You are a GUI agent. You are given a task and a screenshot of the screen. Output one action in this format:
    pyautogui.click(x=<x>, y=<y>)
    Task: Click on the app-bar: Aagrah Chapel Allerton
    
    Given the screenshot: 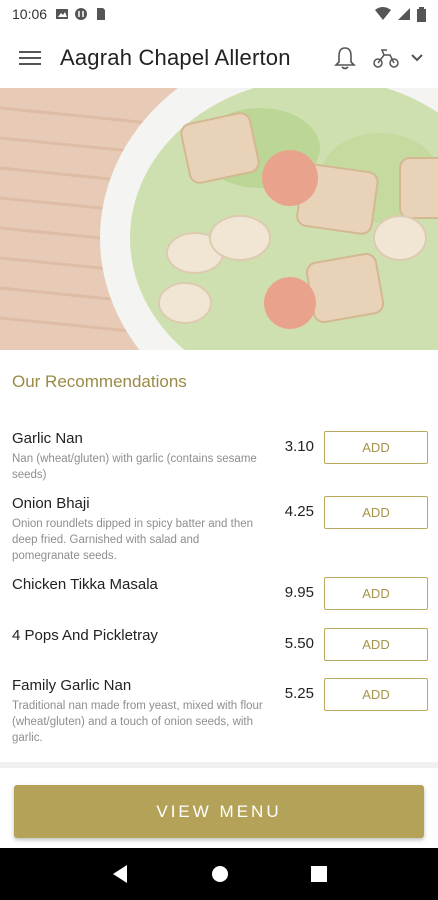 What is the action you would take?
    pyautogui.click(x=219, y=58)
    